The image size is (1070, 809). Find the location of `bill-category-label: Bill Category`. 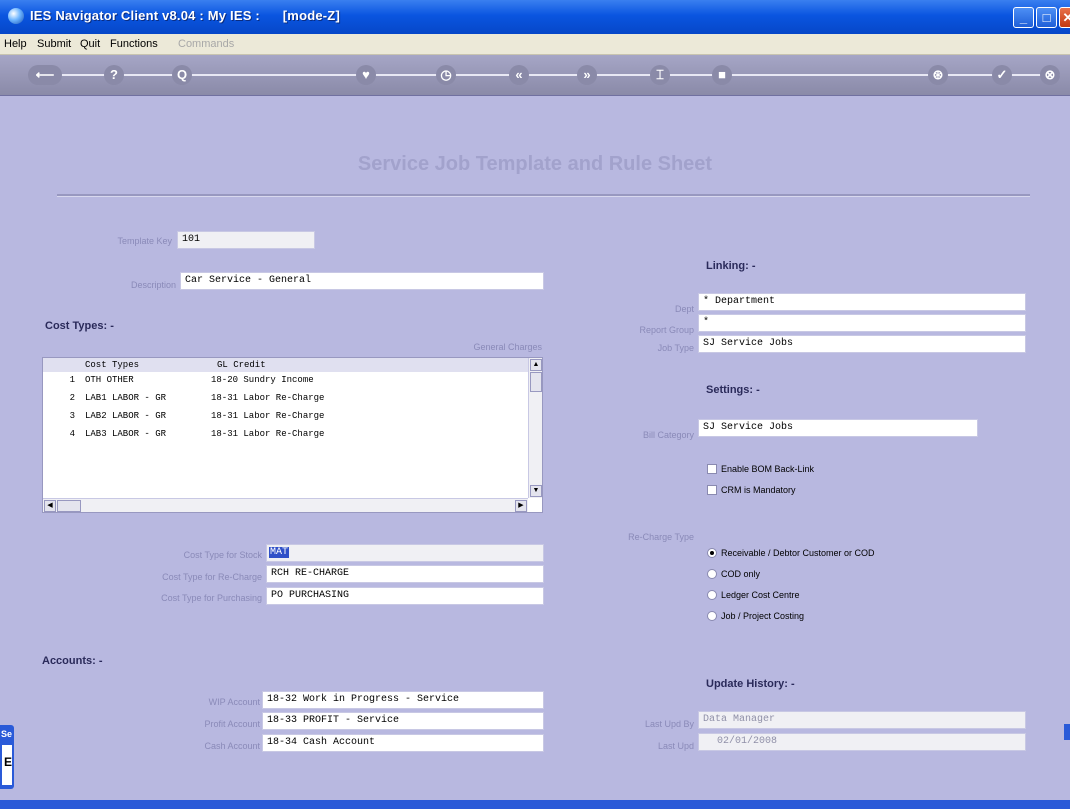

bill-category-label: Bill Category is located at coordinates (668, 435).